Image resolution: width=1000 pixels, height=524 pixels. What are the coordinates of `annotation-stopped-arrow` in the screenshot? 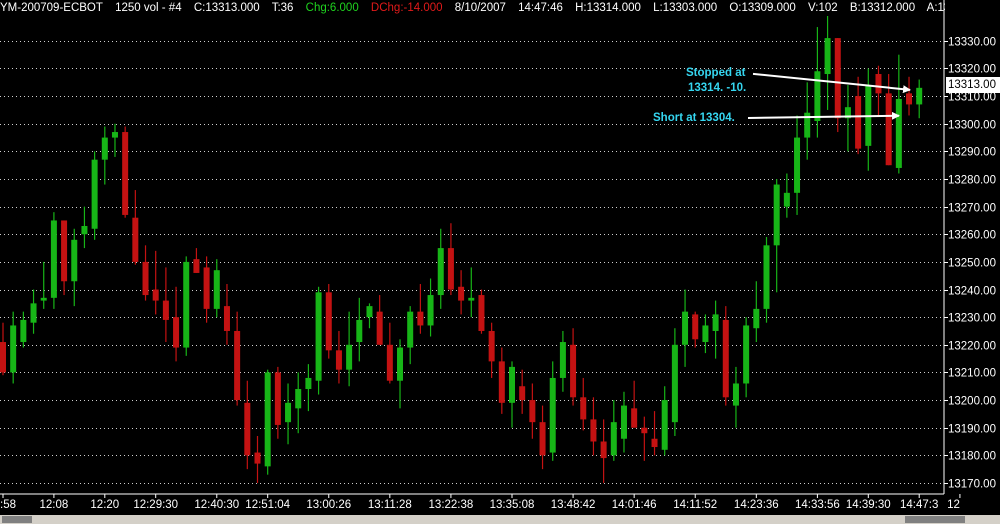 It's located at (831, 83).